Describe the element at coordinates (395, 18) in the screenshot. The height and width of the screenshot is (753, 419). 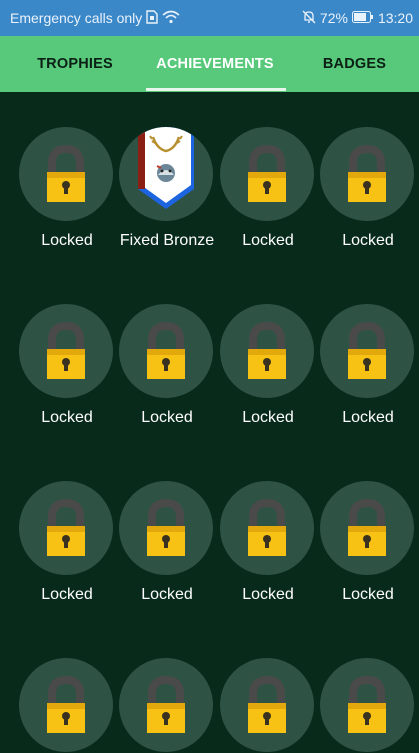
I see `clock-time: 13:20` at that location.